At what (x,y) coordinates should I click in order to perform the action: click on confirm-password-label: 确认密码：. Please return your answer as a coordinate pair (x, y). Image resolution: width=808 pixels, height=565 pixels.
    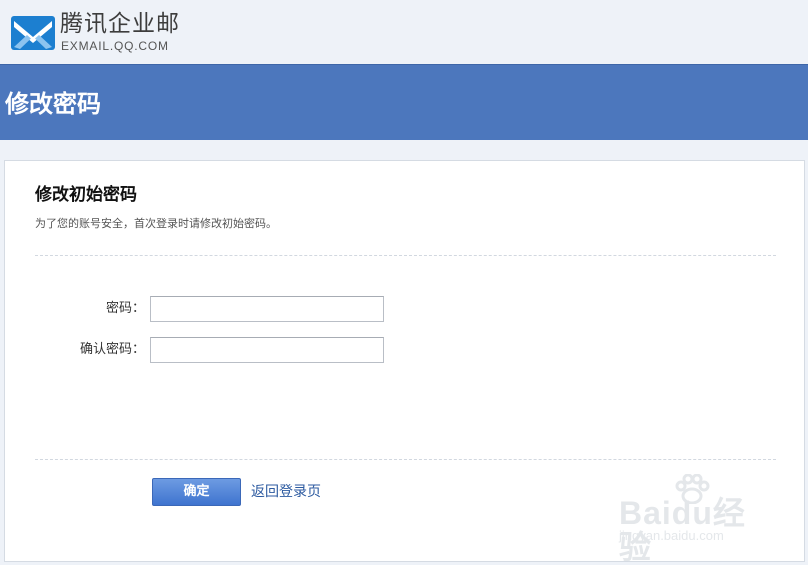
    Looking at the image, I should click on (112, 349).